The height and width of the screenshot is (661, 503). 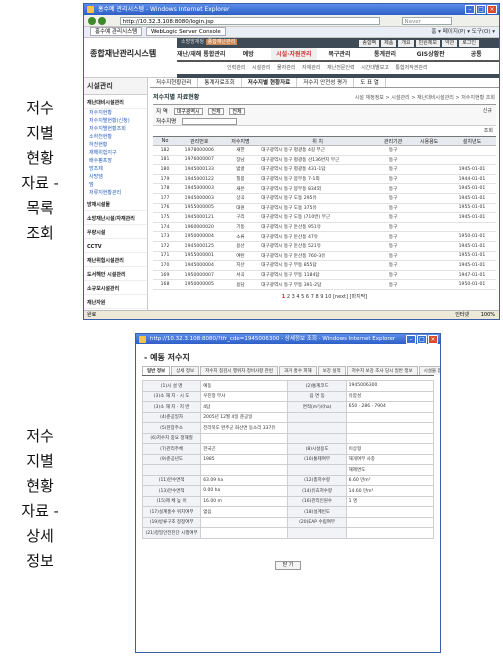 I want to click on column-header: 설치년도, so click(x=471, y=141).